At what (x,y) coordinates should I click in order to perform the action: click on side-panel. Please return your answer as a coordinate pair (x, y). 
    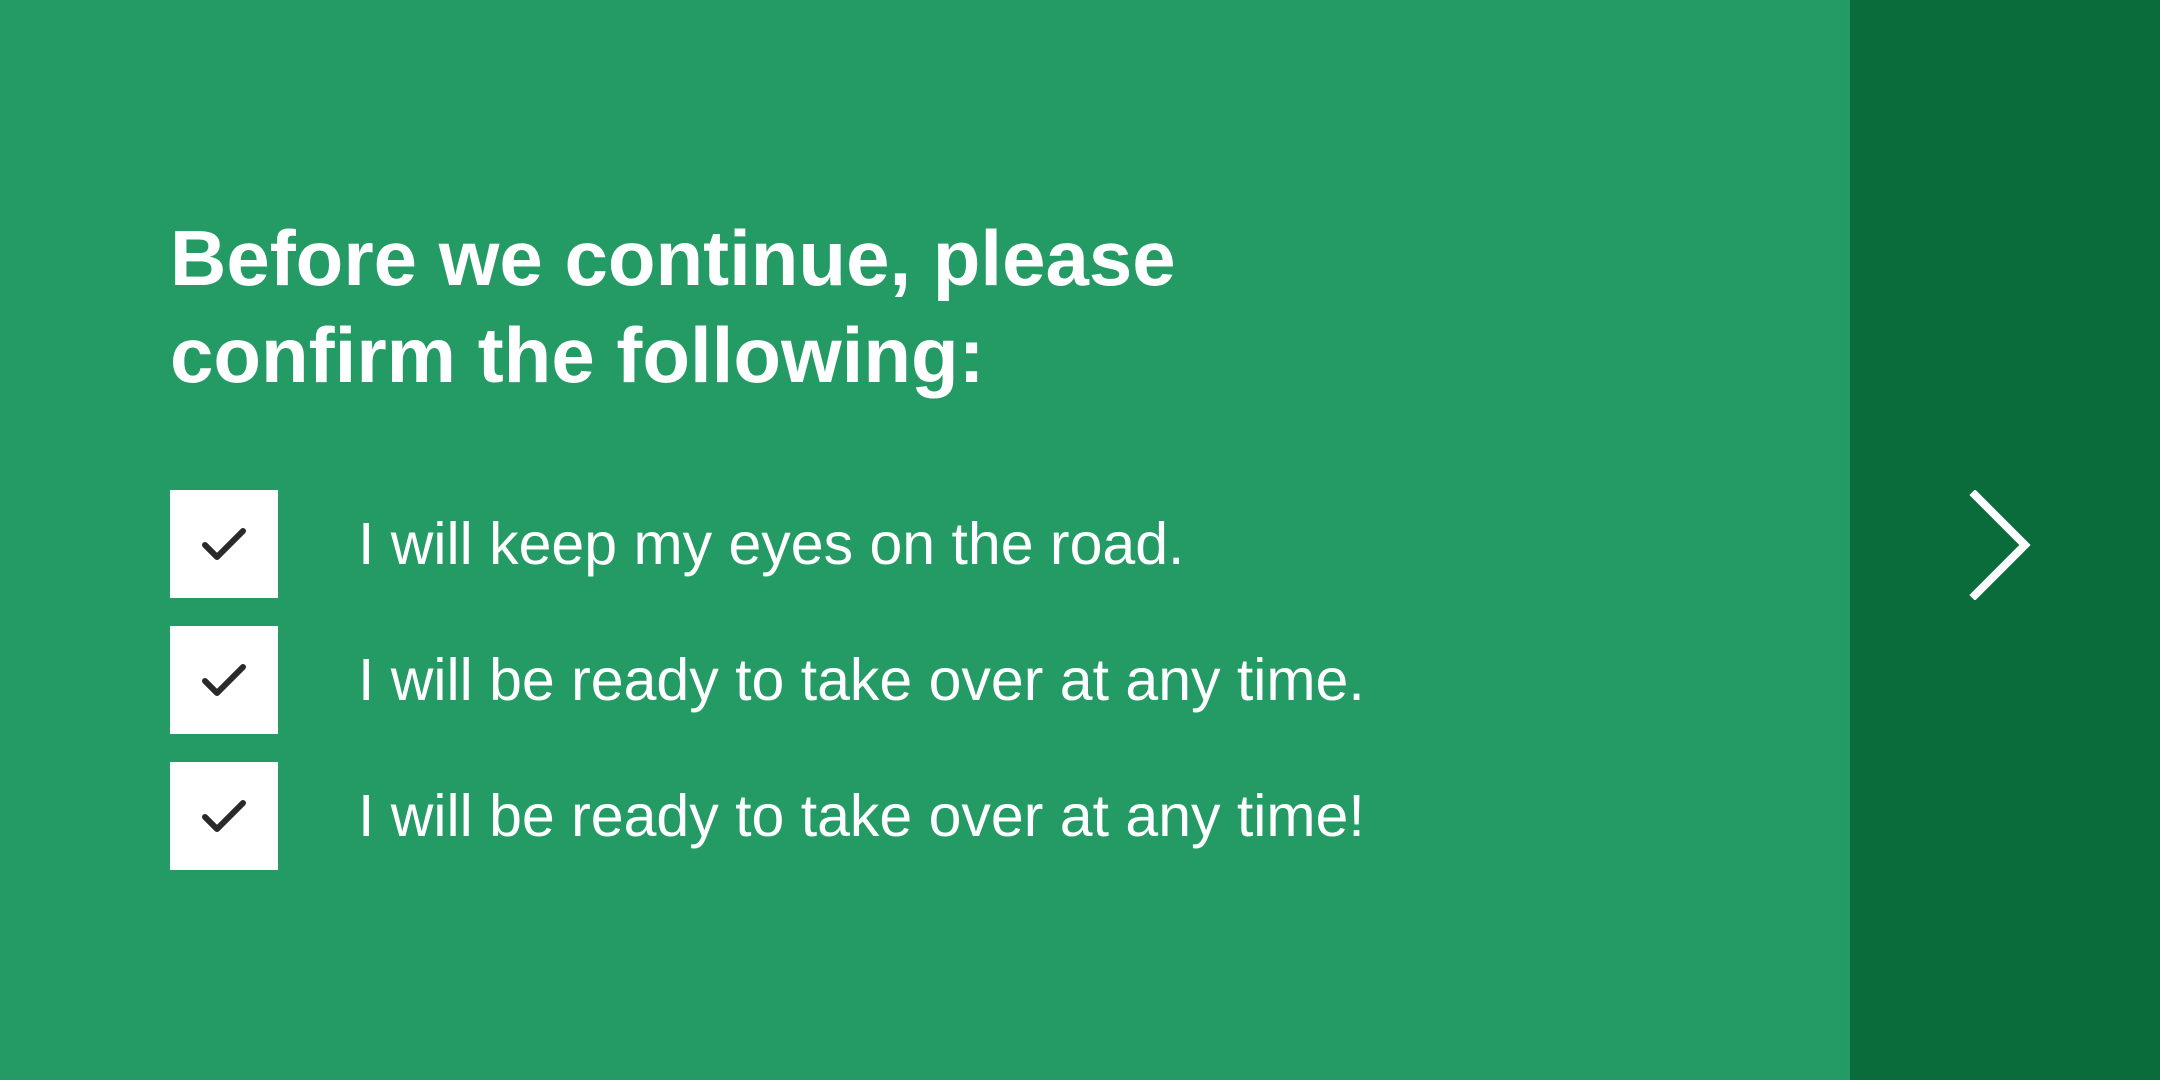
    Looking at the image, I should click on (2005, 540).